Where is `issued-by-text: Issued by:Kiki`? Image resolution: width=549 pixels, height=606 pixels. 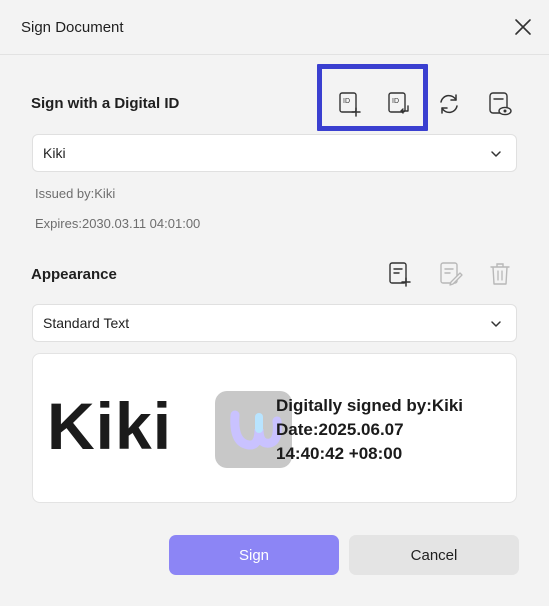
issued-by-text: Issued by:Kiki is located at coordinates (75, 193).